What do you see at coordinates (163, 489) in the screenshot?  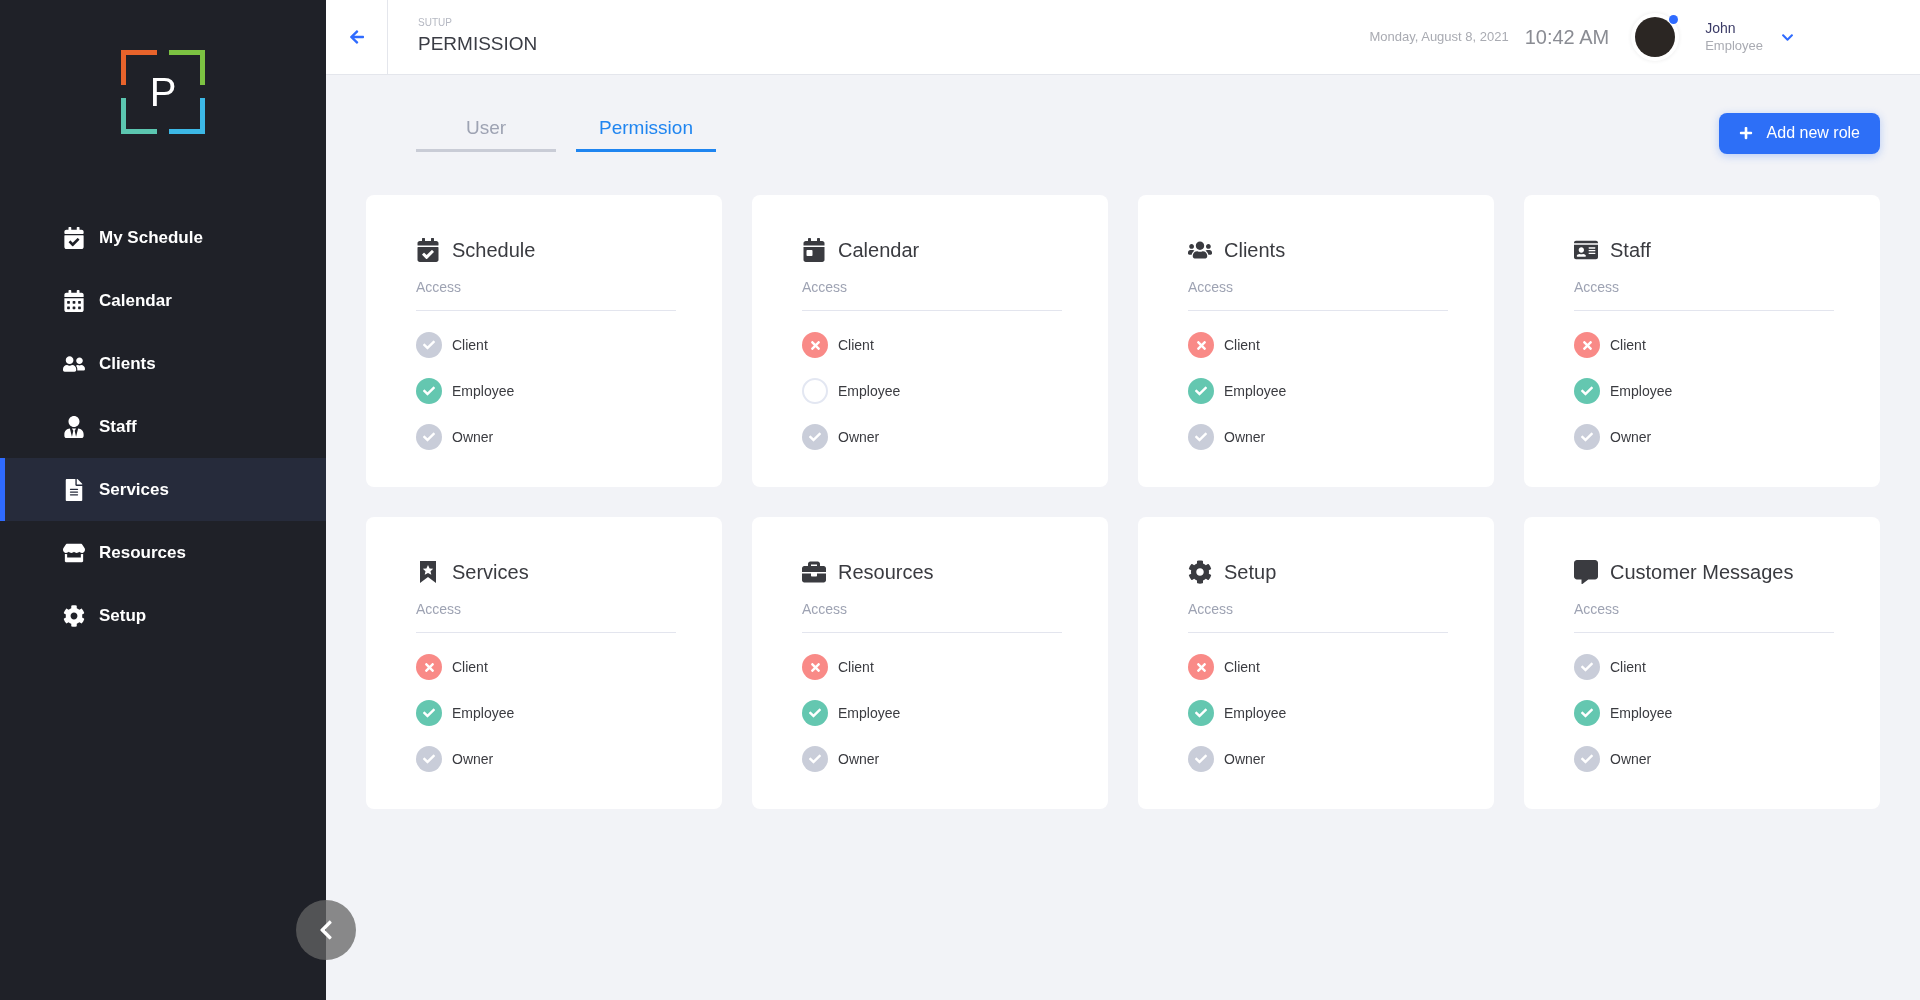 I see `sidebar-item: Services` at bounding box center [163, 489].